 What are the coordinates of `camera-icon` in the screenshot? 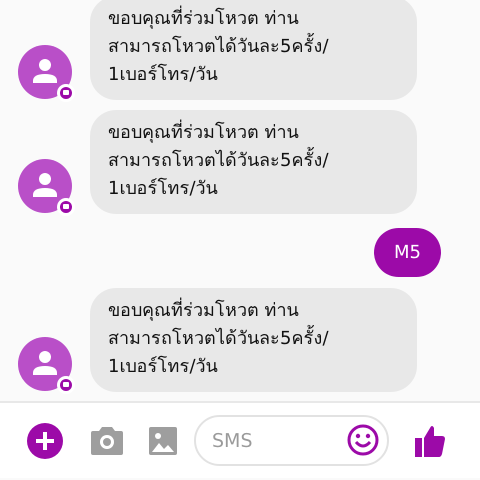 It's located at (107, 440).